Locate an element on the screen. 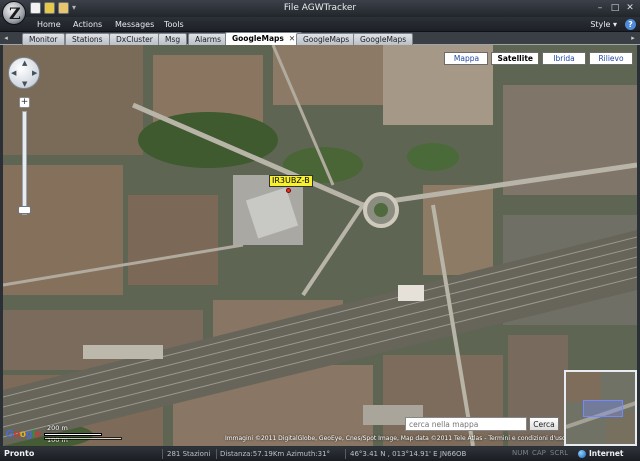  tab-alarms: Alarms is located at coordinates (208, 39).